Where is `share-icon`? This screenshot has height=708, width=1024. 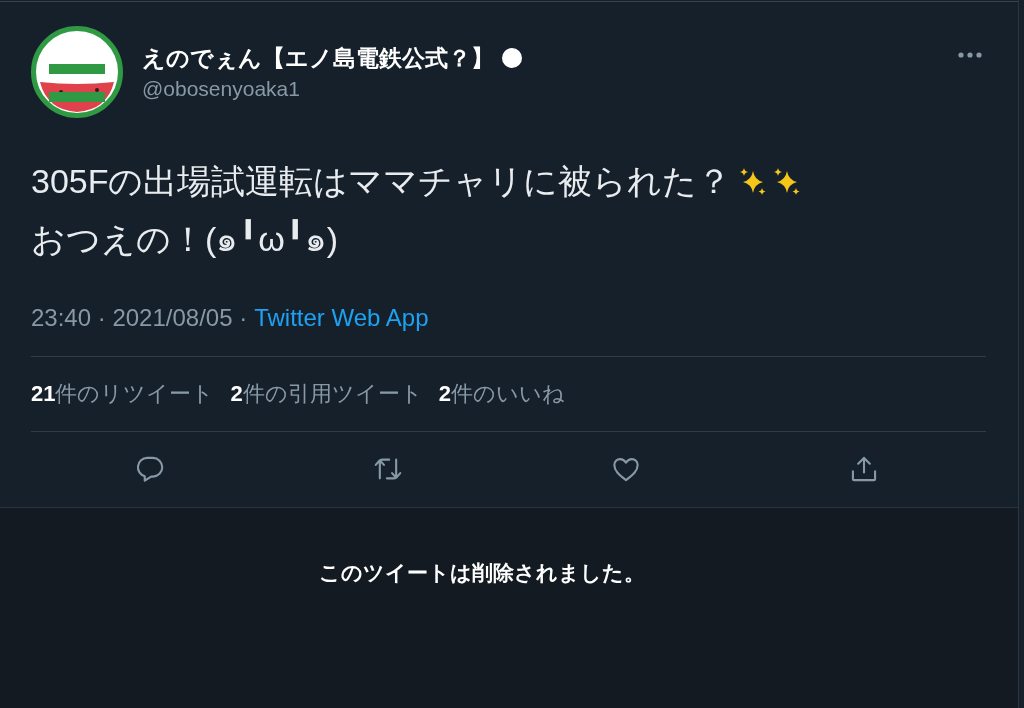 share-icon is located at coordinates (864, 469).